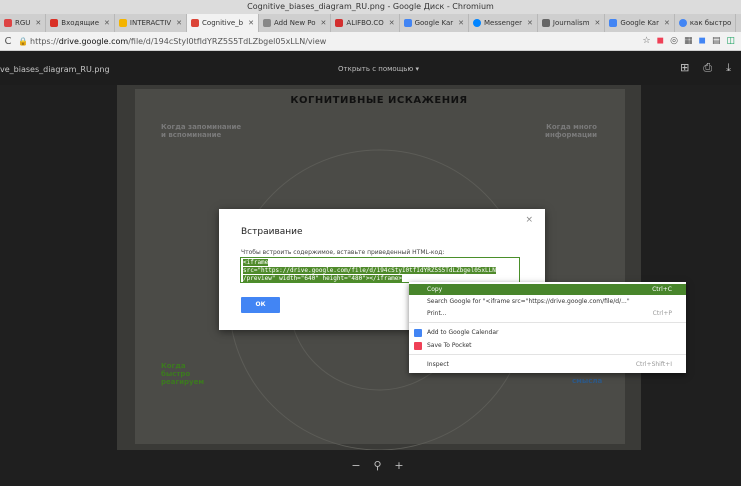  What do you see at coordinates (571, 131) in the screenshot?
I see `diagram-section-information: Когда много информации` at bounding box center [571, 131].